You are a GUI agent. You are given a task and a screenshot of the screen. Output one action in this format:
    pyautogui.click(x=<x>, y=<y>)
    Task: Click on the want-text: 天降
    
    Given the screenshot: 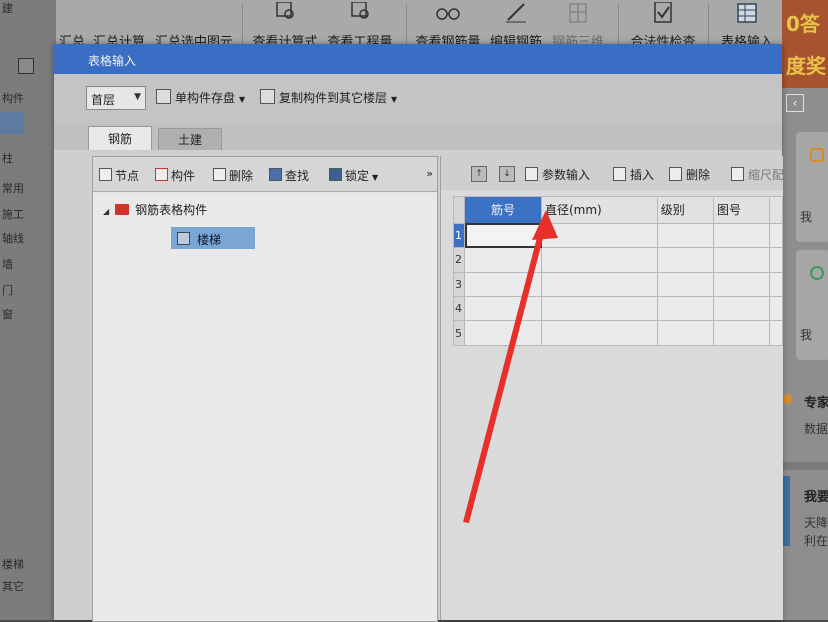 What is the action you would take?
    pyautogui.click(x=816, y=523)
    